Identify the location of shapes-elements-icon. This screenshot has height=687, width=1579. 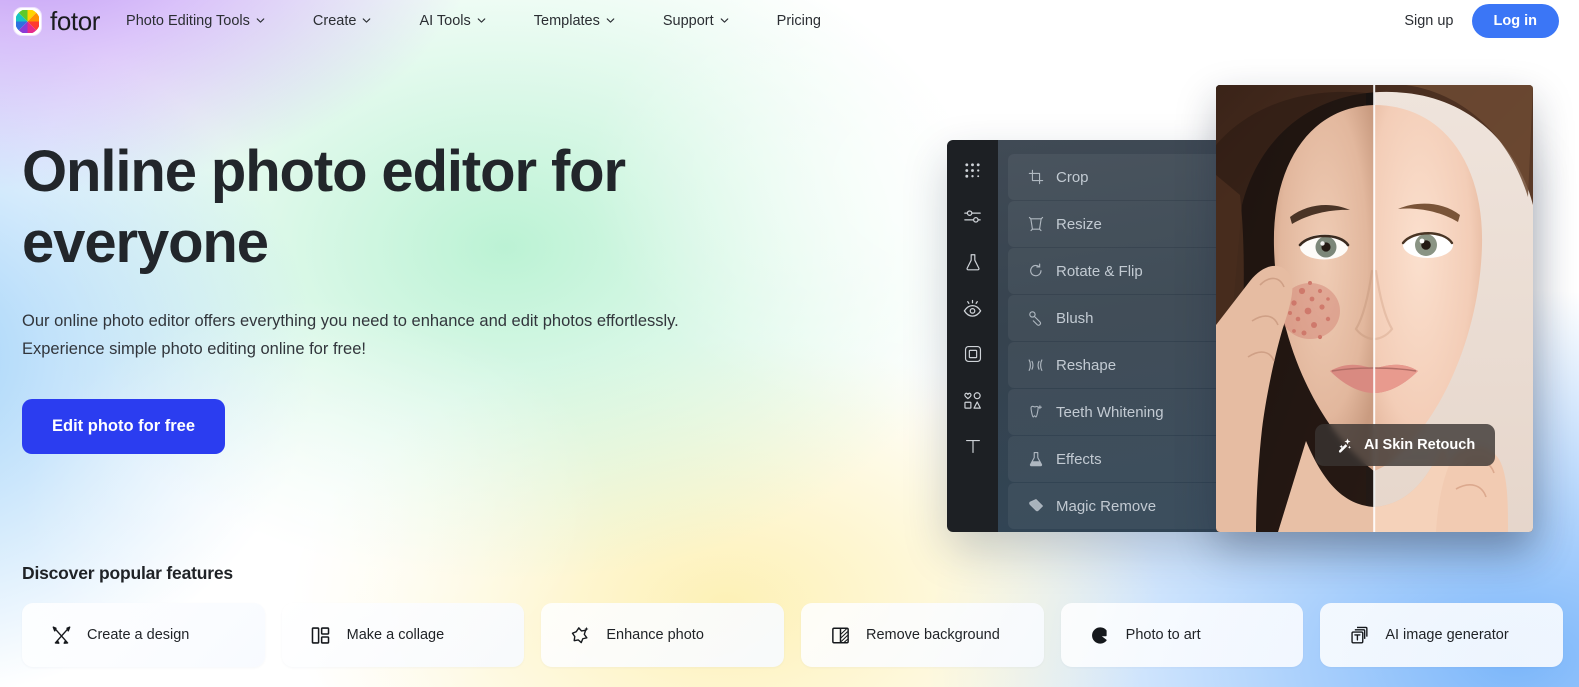
(973, 400).